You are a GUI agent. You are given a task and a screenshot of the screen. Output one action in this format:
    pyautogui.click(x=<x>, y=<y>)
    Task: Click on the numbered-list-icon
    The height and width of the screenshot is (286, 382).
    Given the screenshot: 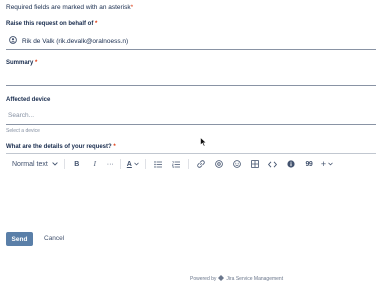 What is the action you would take?
    pyautogui.click(x=176, y=164)
    